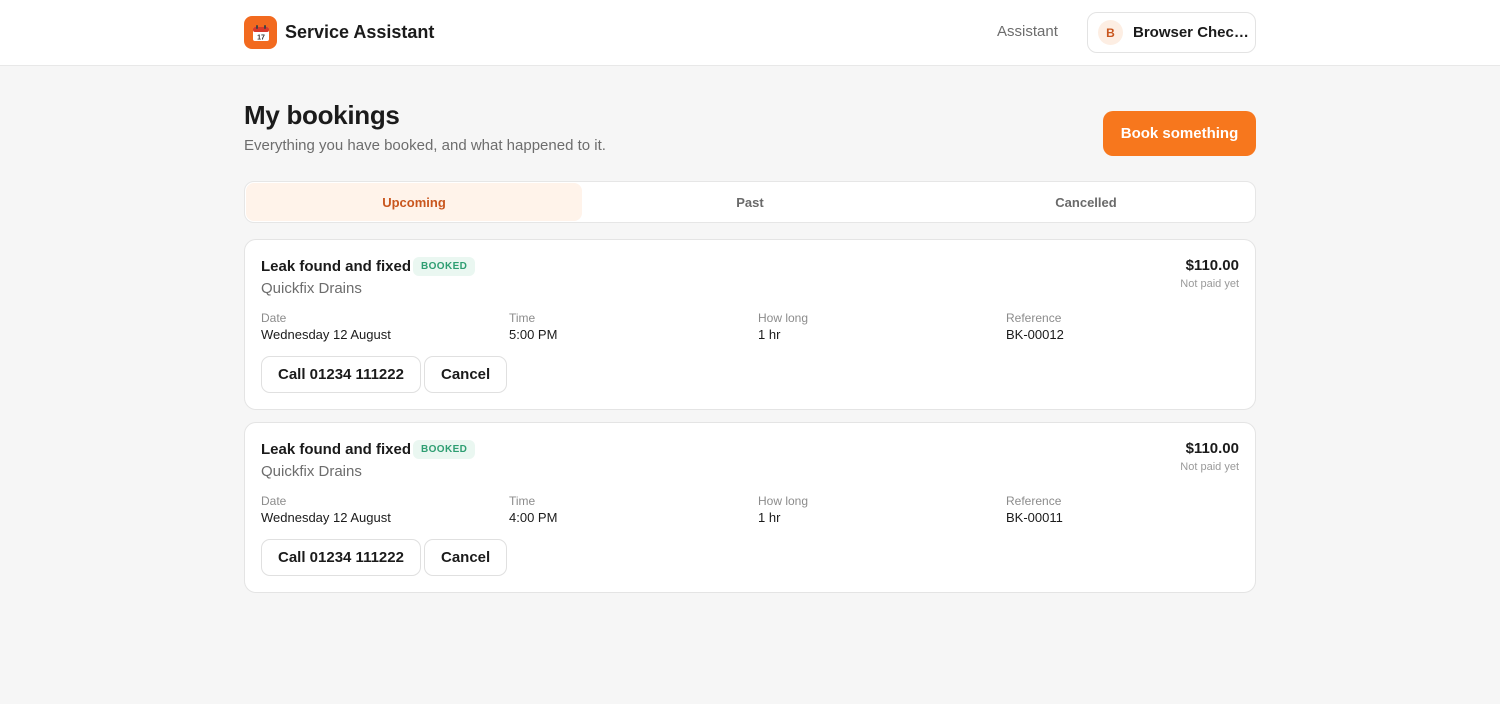 The image size is (1500, 704). I want to click on book-something-button: Book something, so click(1179, 133).